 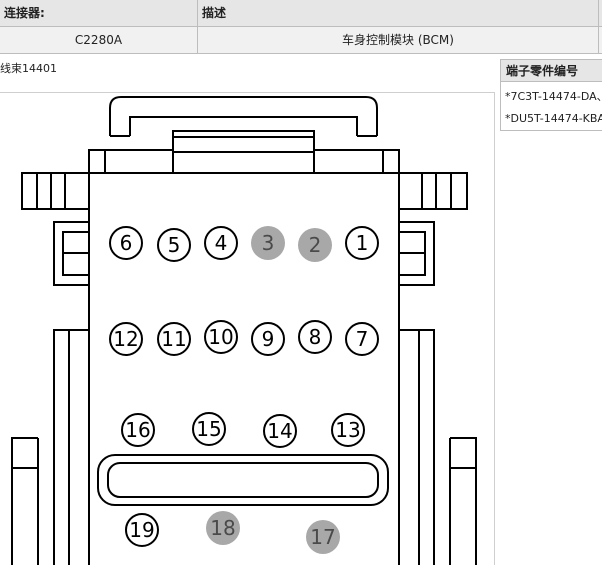 I want to click on pin-number-label: 18, so click(x=222, y=528).